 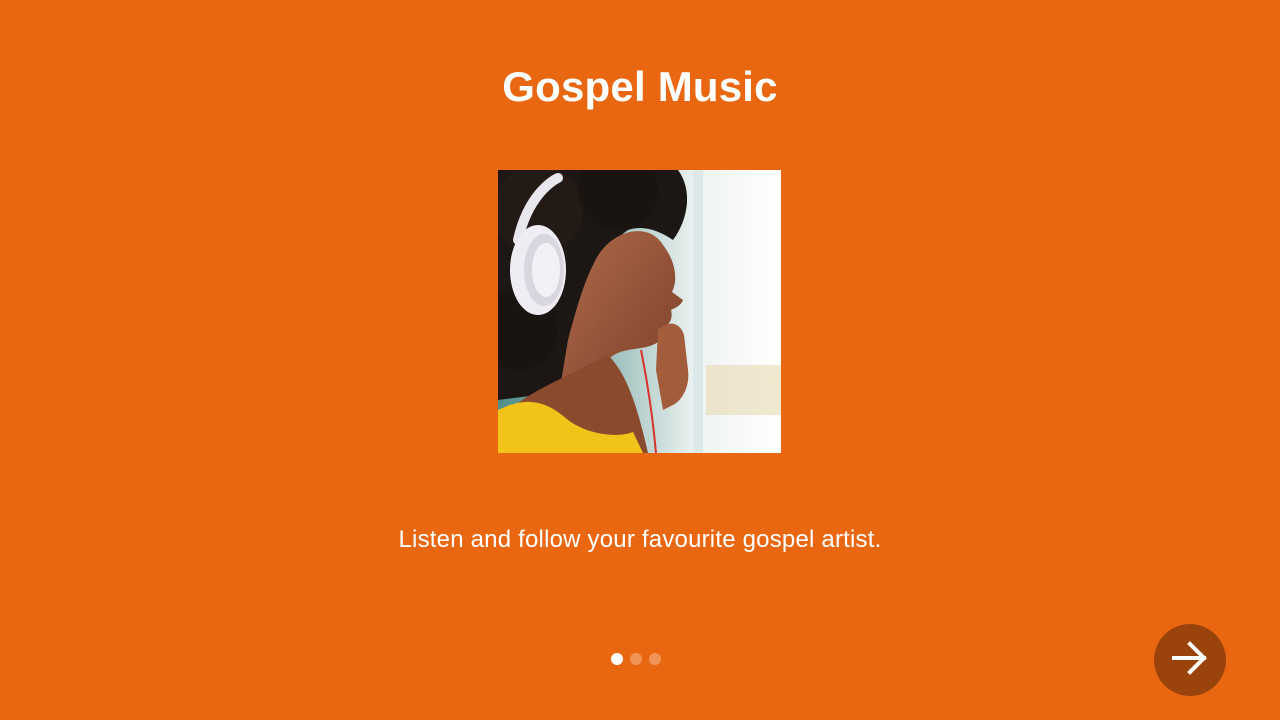 I want to click on arrow-right-icon, so click(x=1190, y=660).